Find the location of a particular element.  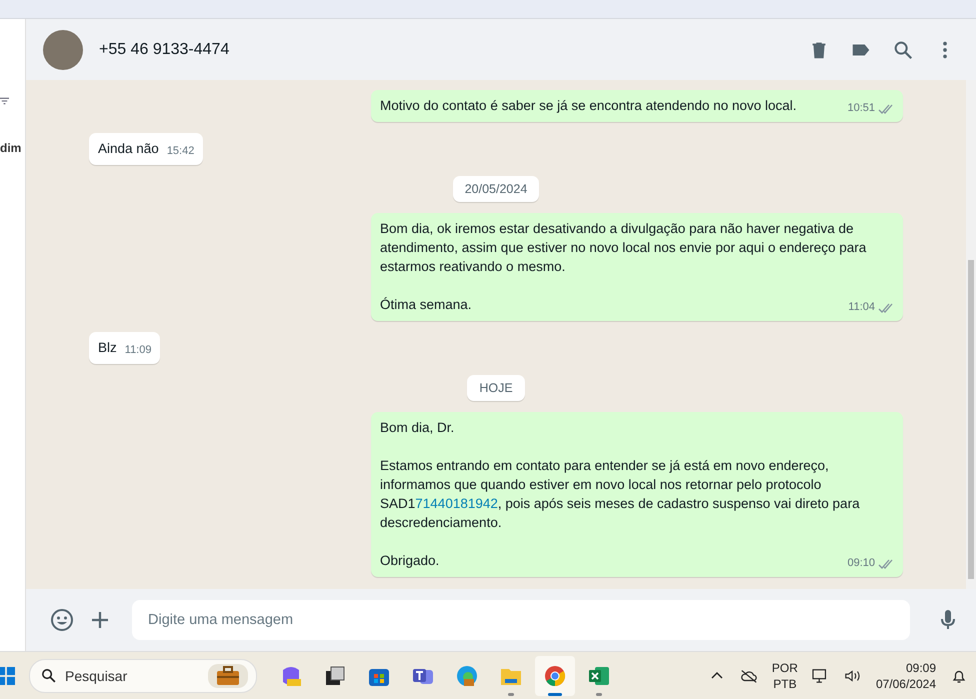

message-text: Blz is located at coordinates (107, 348).